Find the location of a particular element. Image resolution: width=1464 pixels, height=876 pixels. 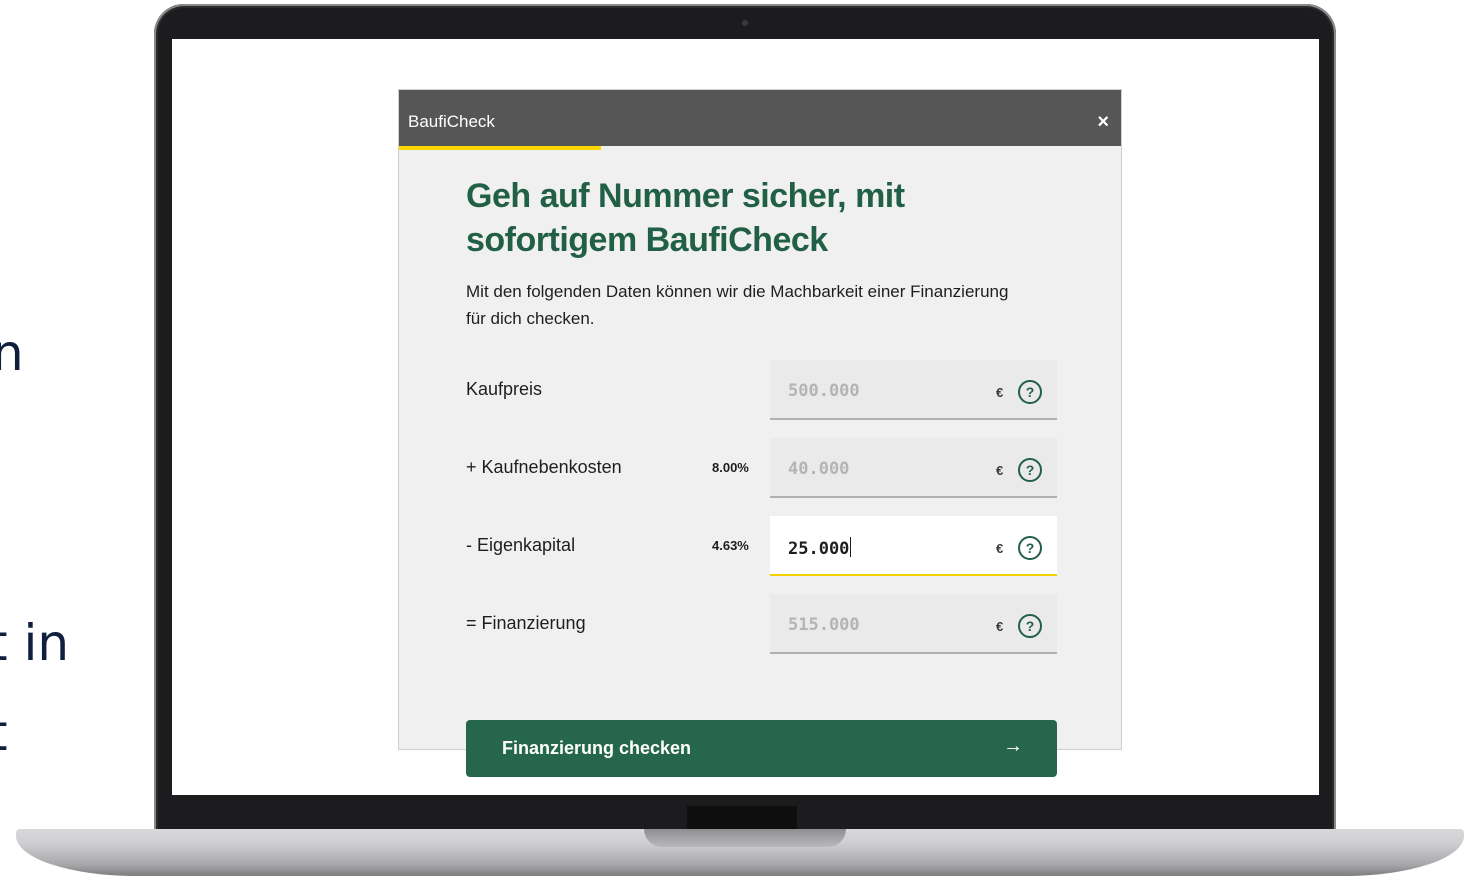

arrow-right-icon: → is located at coordinates (1013, 746).